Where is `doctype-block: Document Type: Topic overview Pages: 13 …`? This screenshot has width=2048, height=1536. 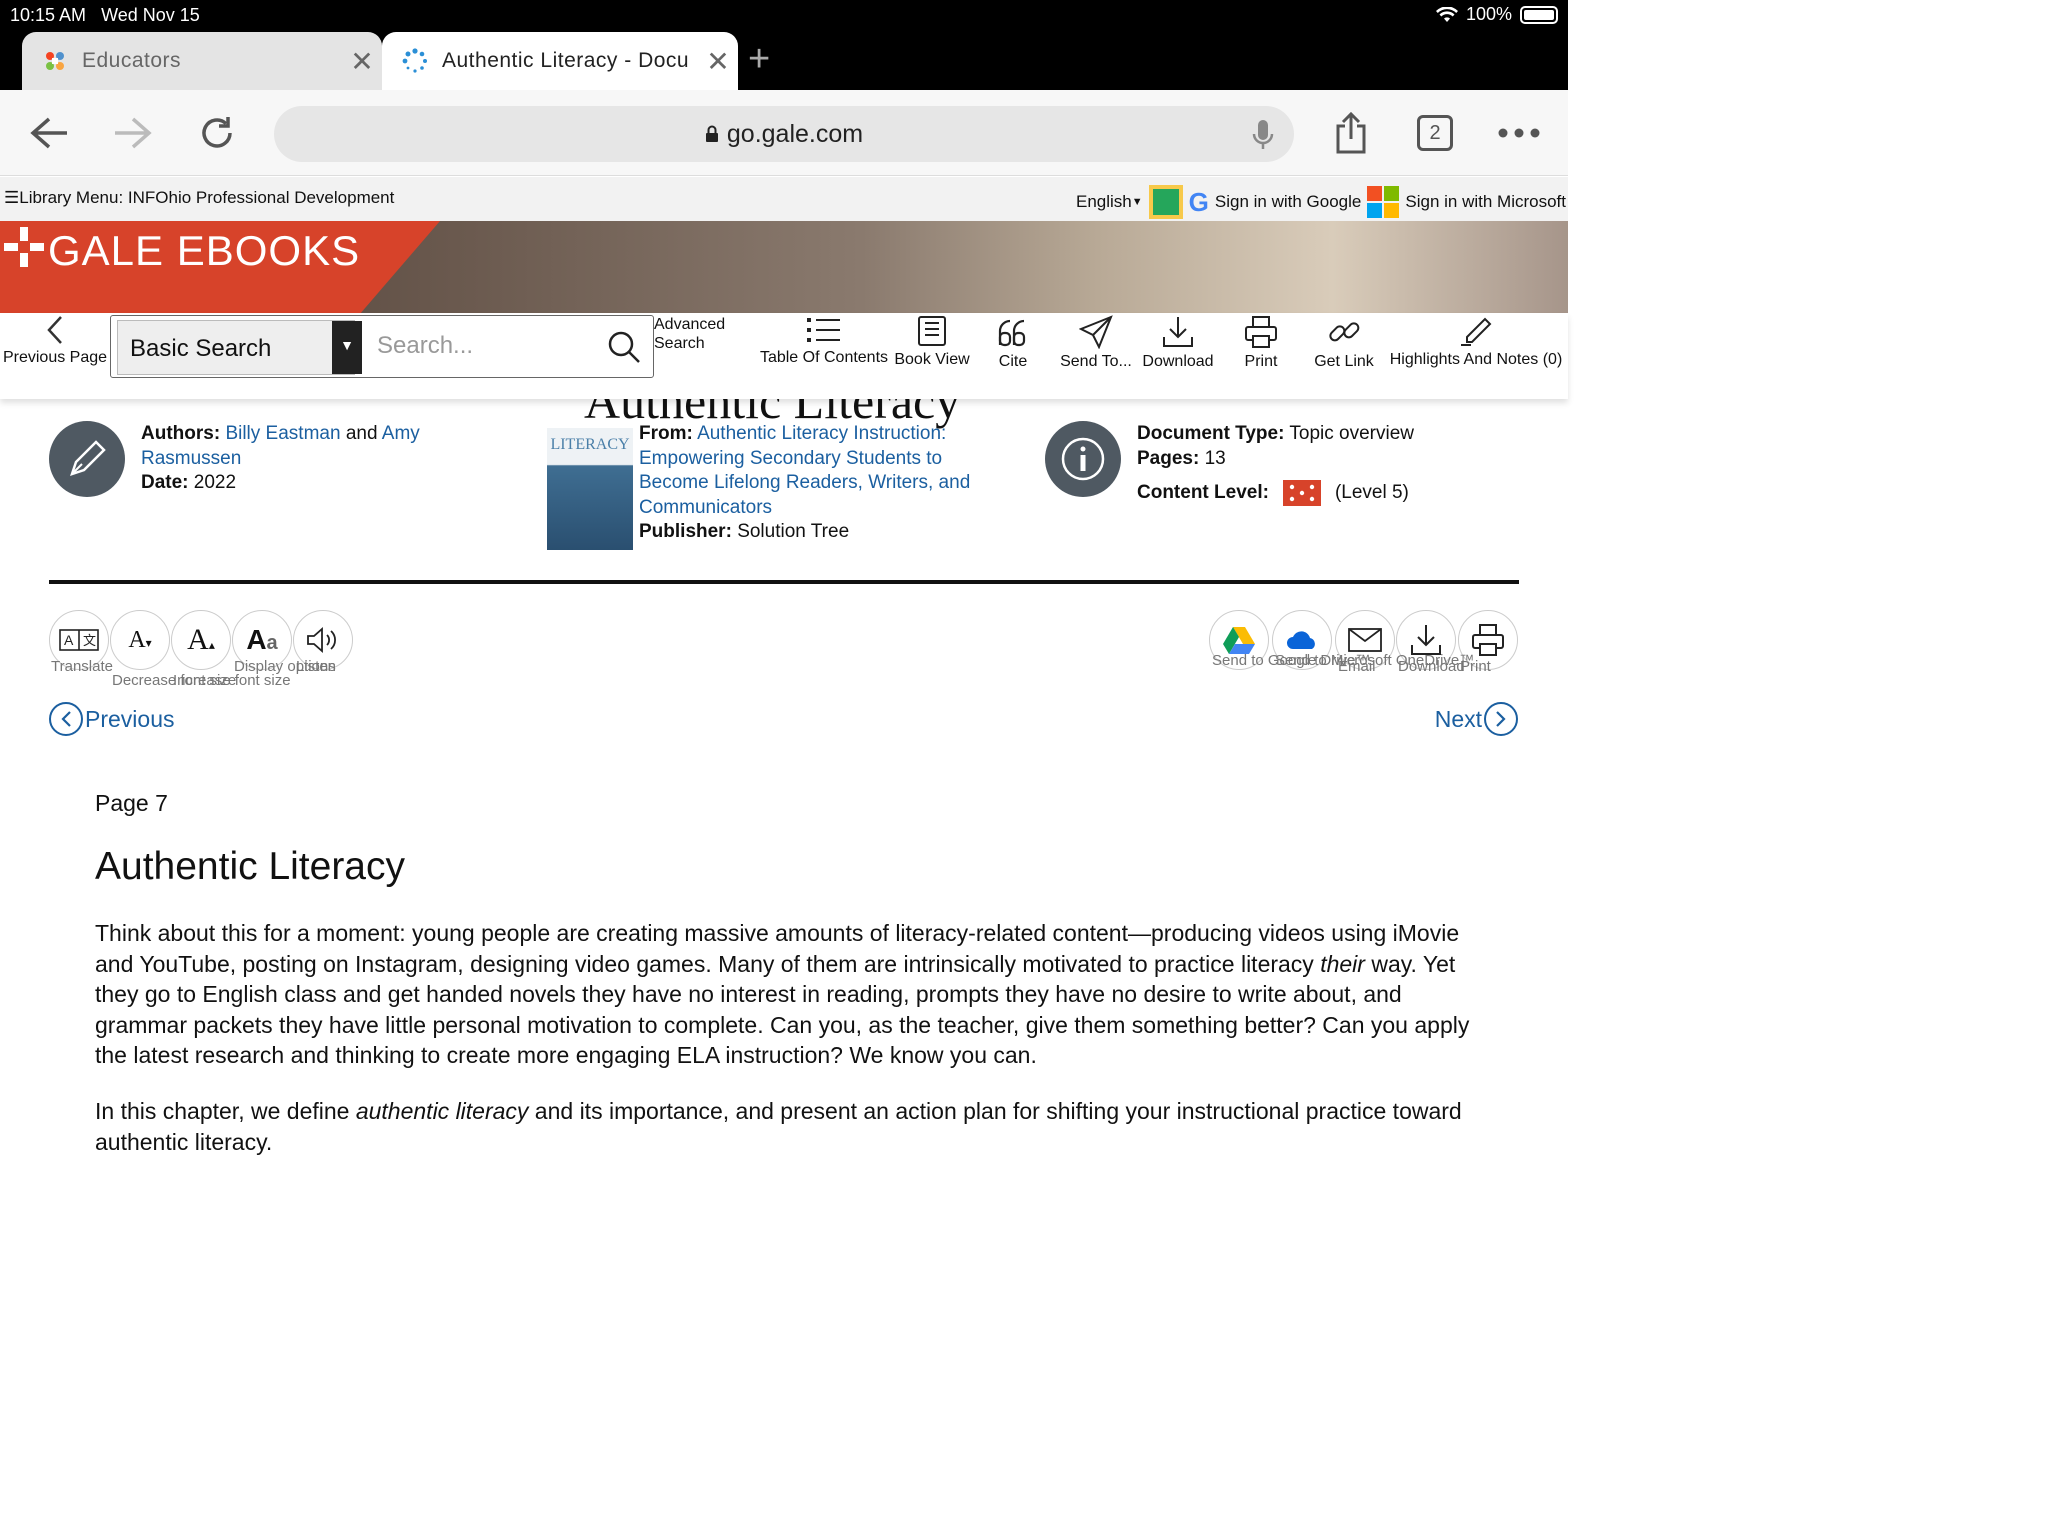 doctype-block: Document Type: Topic overview Pages: 13 … is located at coordinates (1347, 464).